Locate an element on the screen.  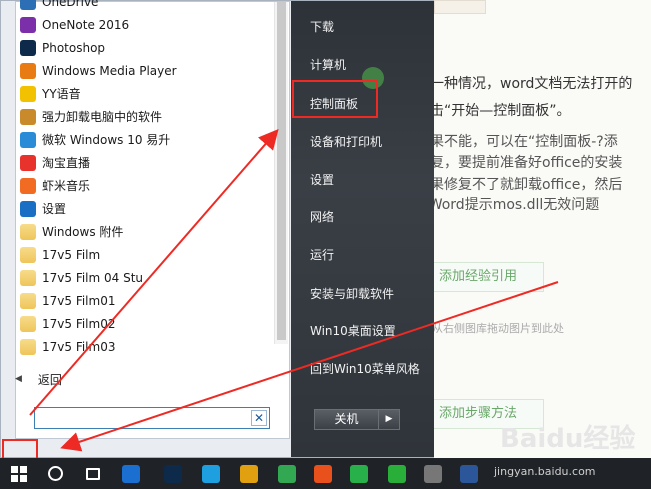
program-item: 17v5 Film03 is located at coordinates (143, 346).